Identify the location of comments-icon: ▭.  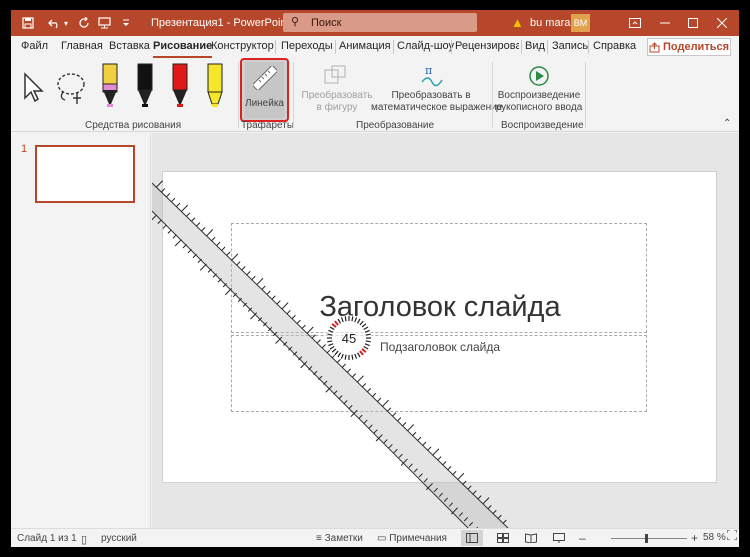
(383, 538).